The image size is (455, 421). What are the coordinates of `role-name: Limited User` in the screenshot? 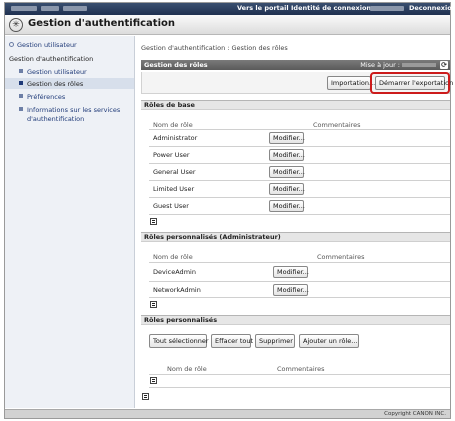 It's located at (174, 189).